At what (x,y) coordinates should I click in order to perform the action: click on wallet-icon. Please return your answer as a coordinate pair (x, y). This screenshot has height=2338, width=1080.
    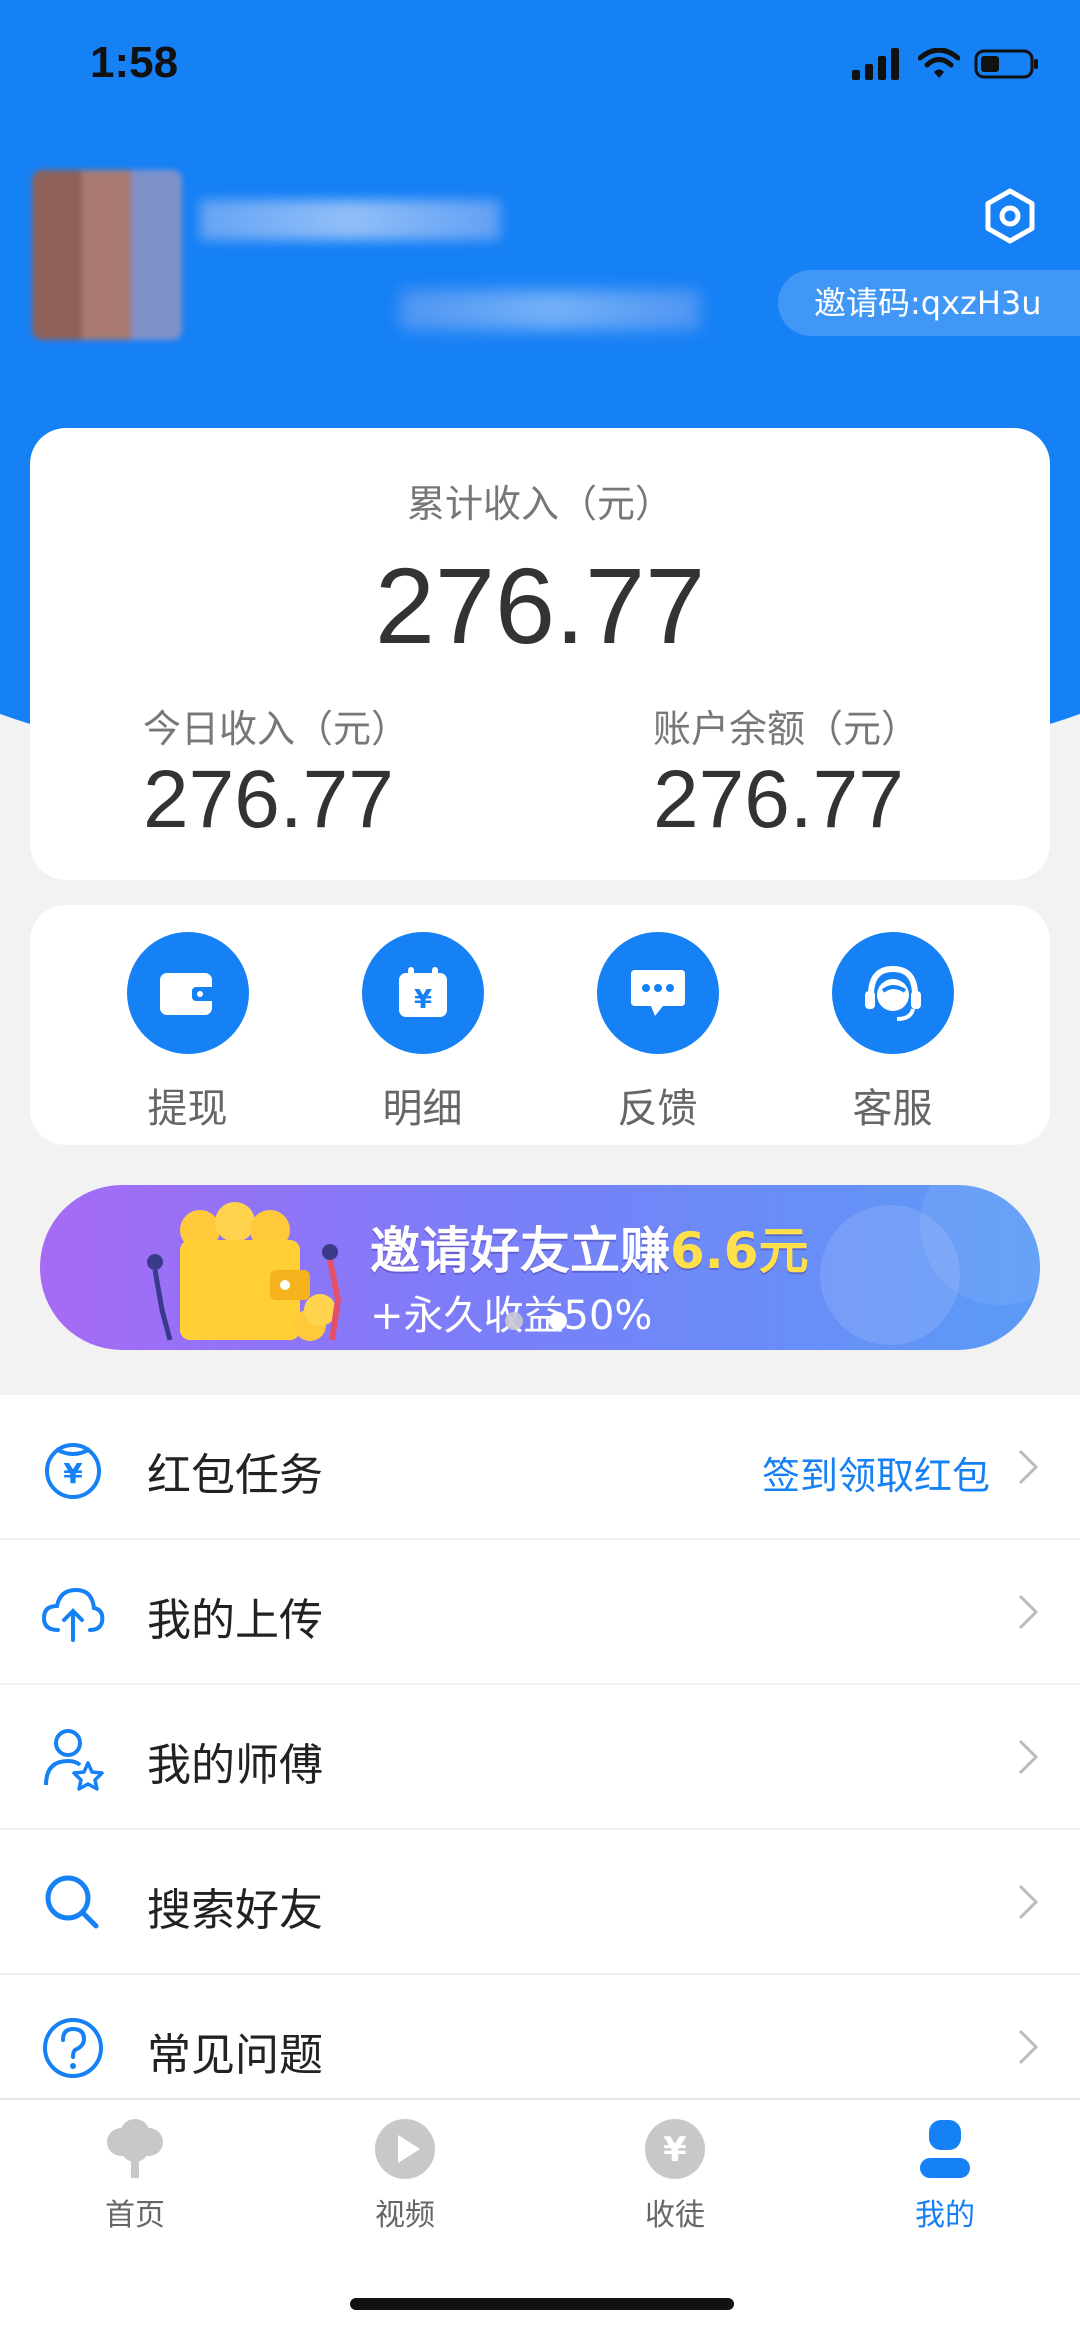
    Looking at the image, I should click on (187, 994).